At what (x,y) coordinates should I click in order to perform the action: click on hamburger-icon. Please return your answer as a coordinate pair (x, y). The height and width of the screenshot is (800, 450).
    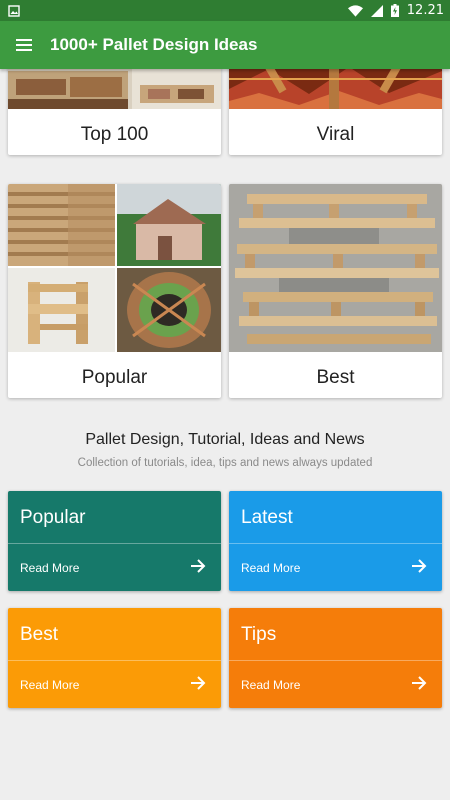
    Looking at the image, I should click on (24, 45).